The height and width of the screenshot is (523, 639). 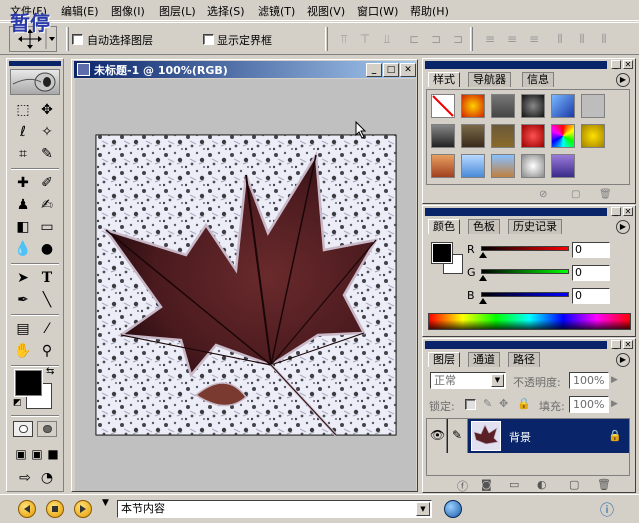 I want to click on blue-value-field: 0, so click(x=591, y=296).